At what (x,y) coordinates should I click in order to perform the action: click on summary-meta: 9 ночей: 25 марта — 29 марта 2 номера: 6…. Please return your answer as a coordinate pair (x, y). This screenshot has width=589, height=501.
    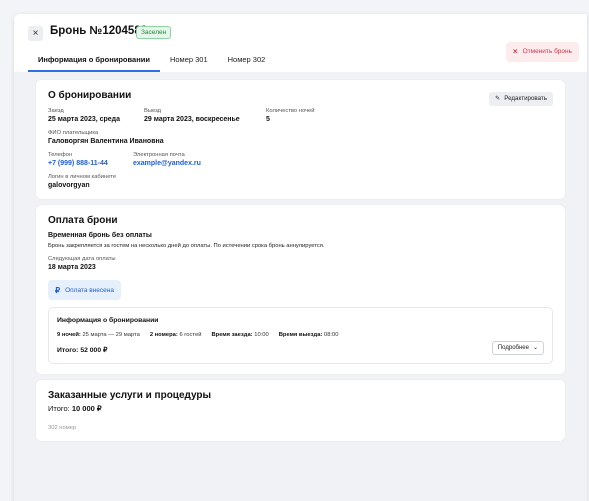
    Looking at the image, I should click on (300, 335).